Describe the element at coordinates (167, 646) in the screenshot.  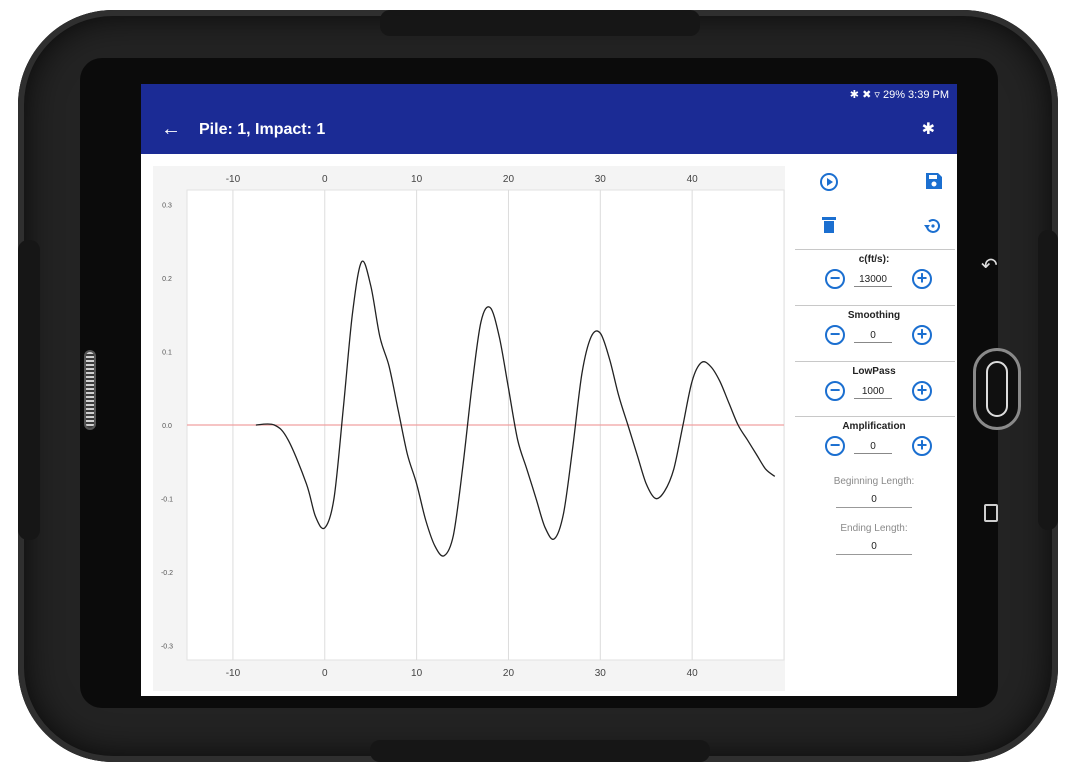
I see `y-tick-label: -0.3` at that location.